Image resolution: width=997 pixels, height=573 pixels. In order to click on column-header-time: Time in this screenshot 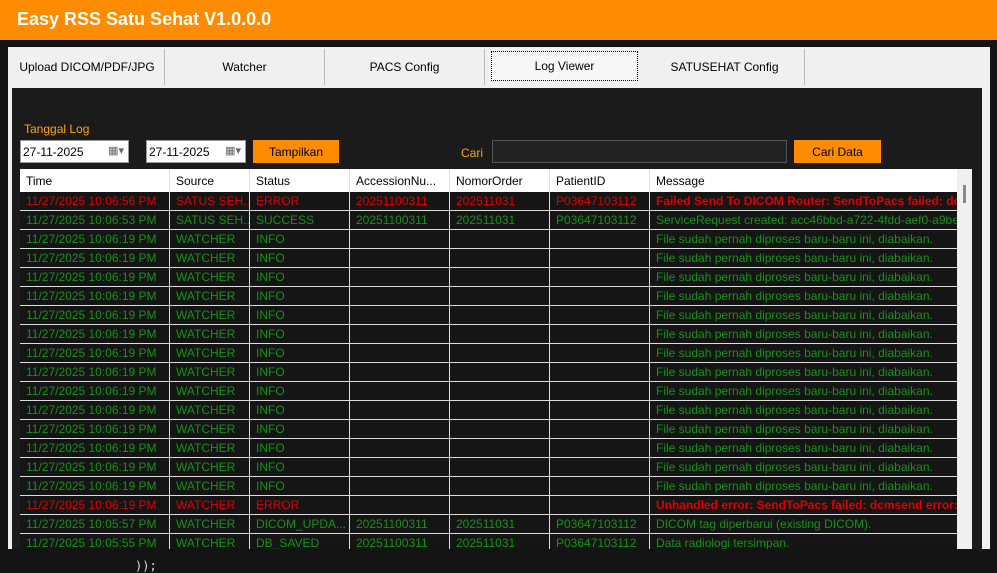, I will do `click(95, 180)`.